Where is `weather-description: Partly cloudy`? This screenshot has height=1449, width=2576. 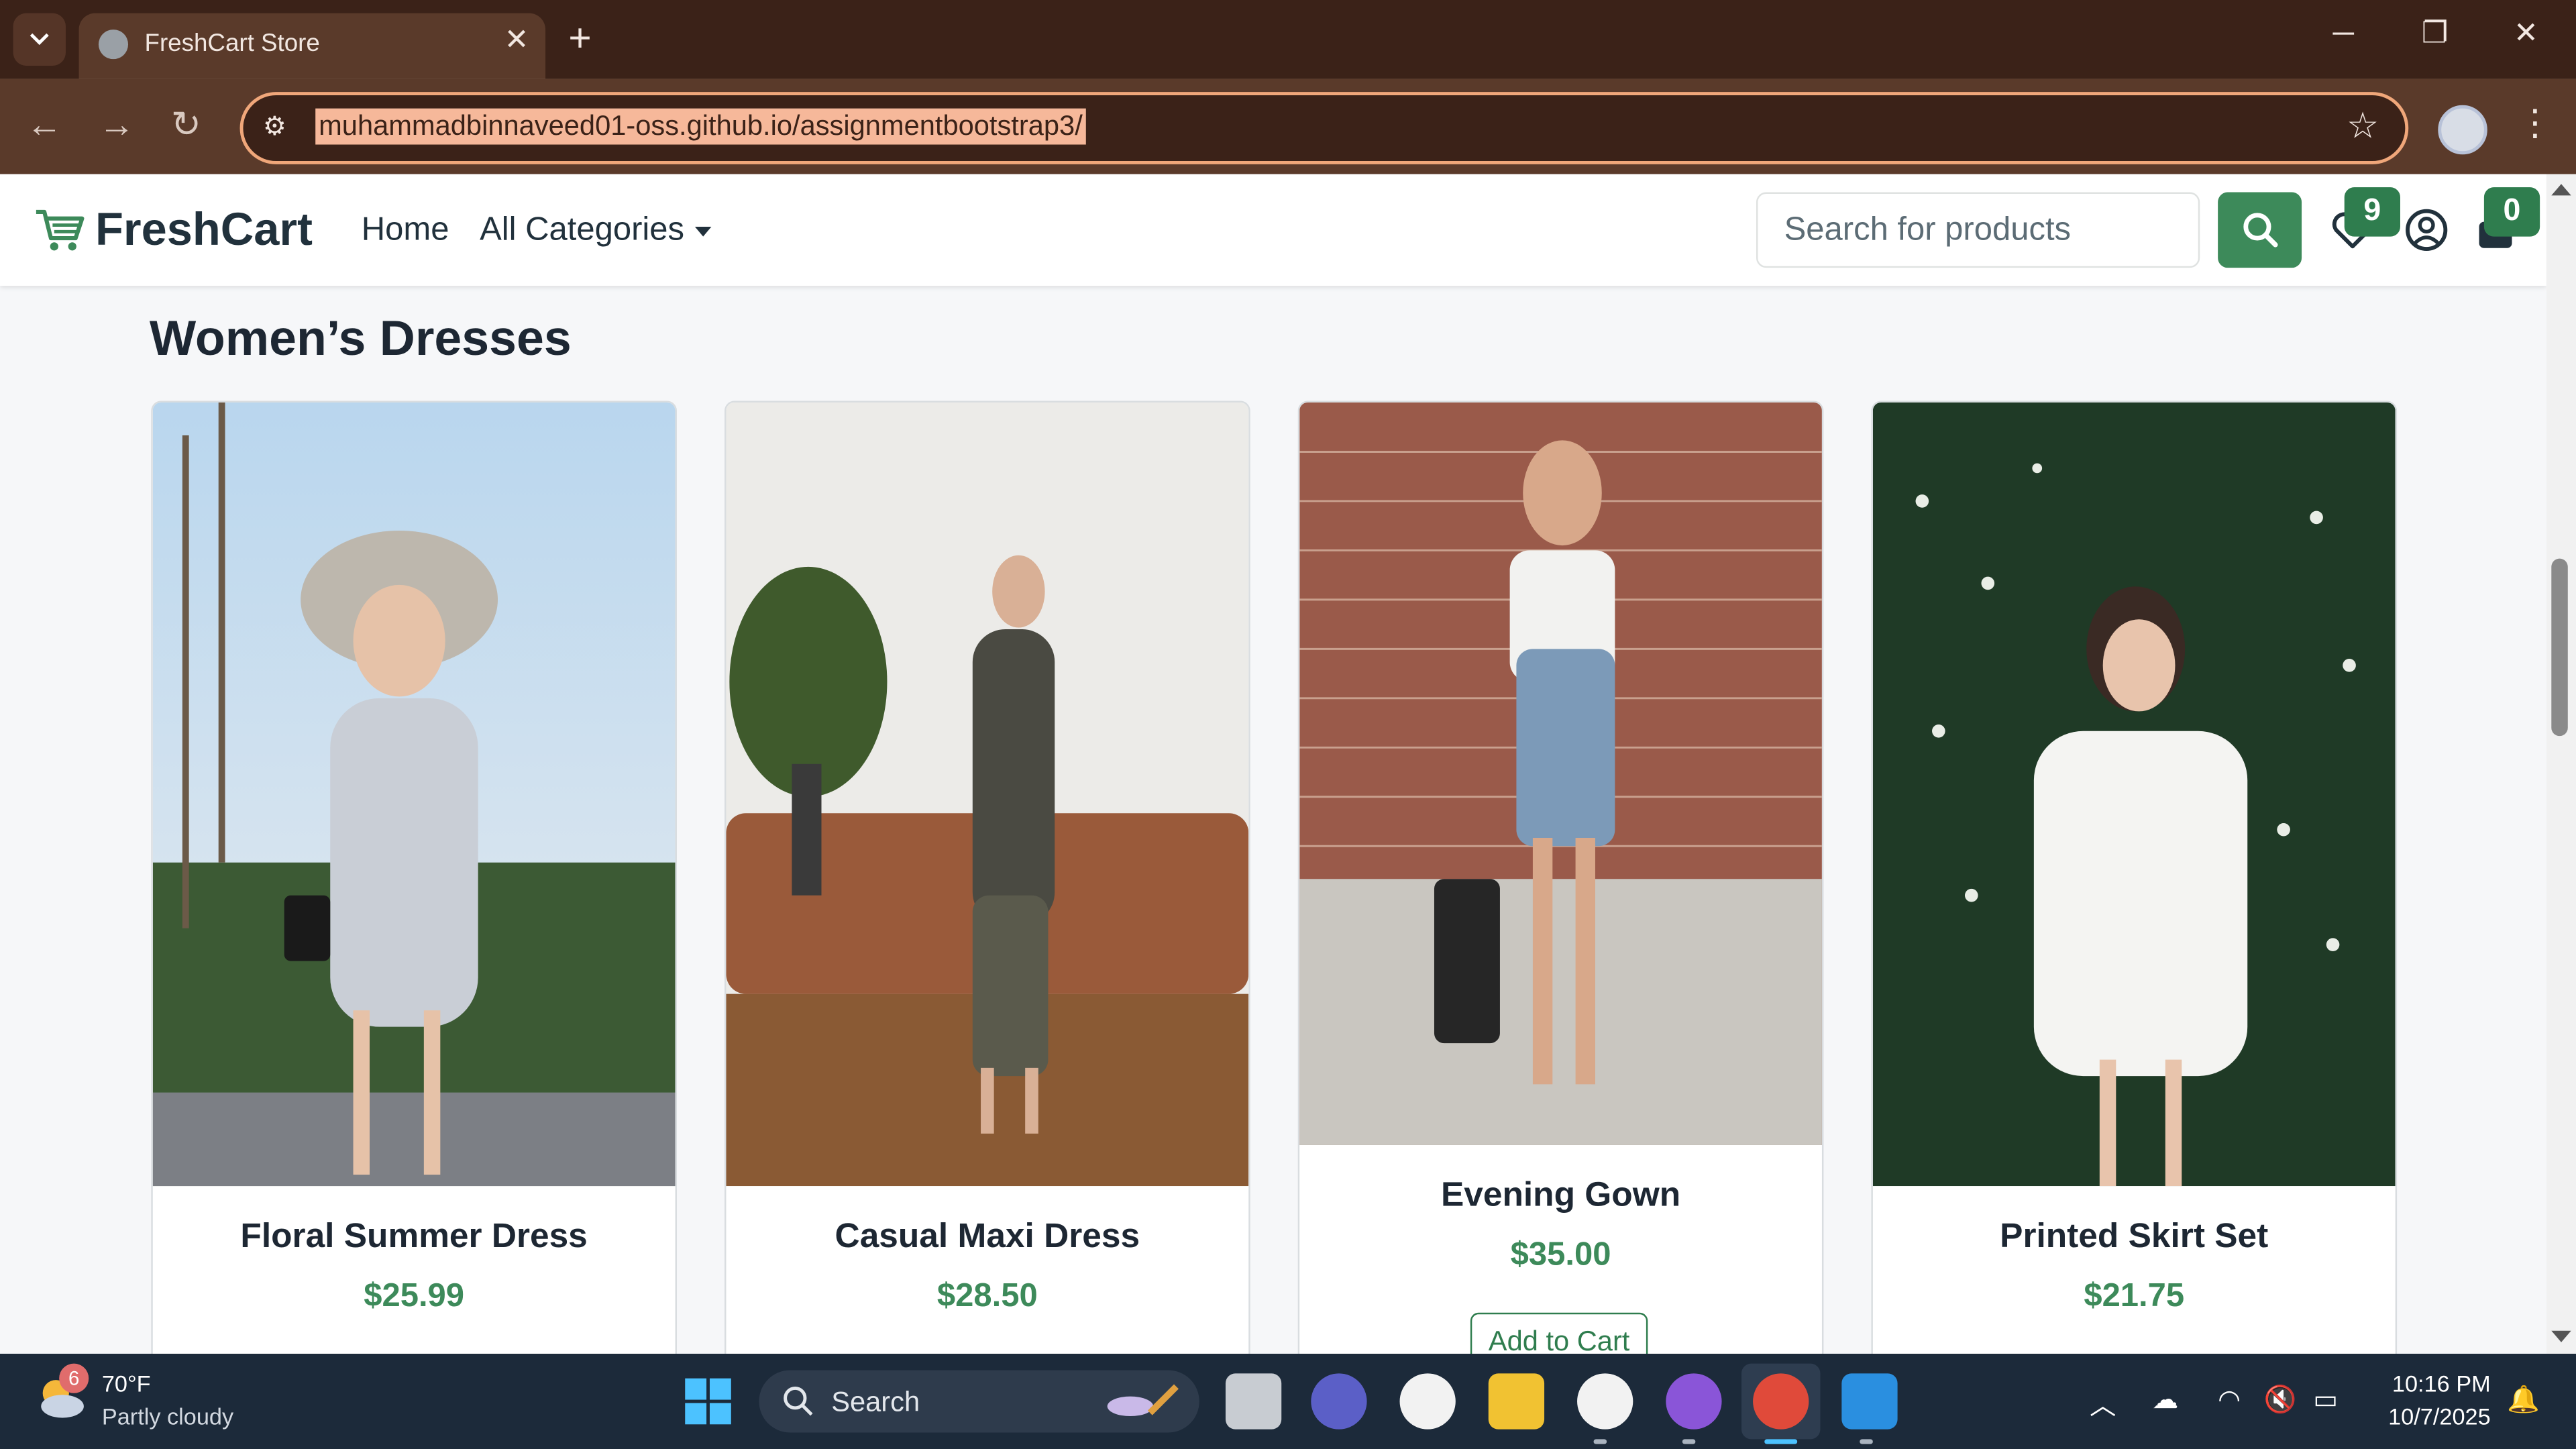 weather-description: Partly cloudy is located at coordinates (167, 1416).